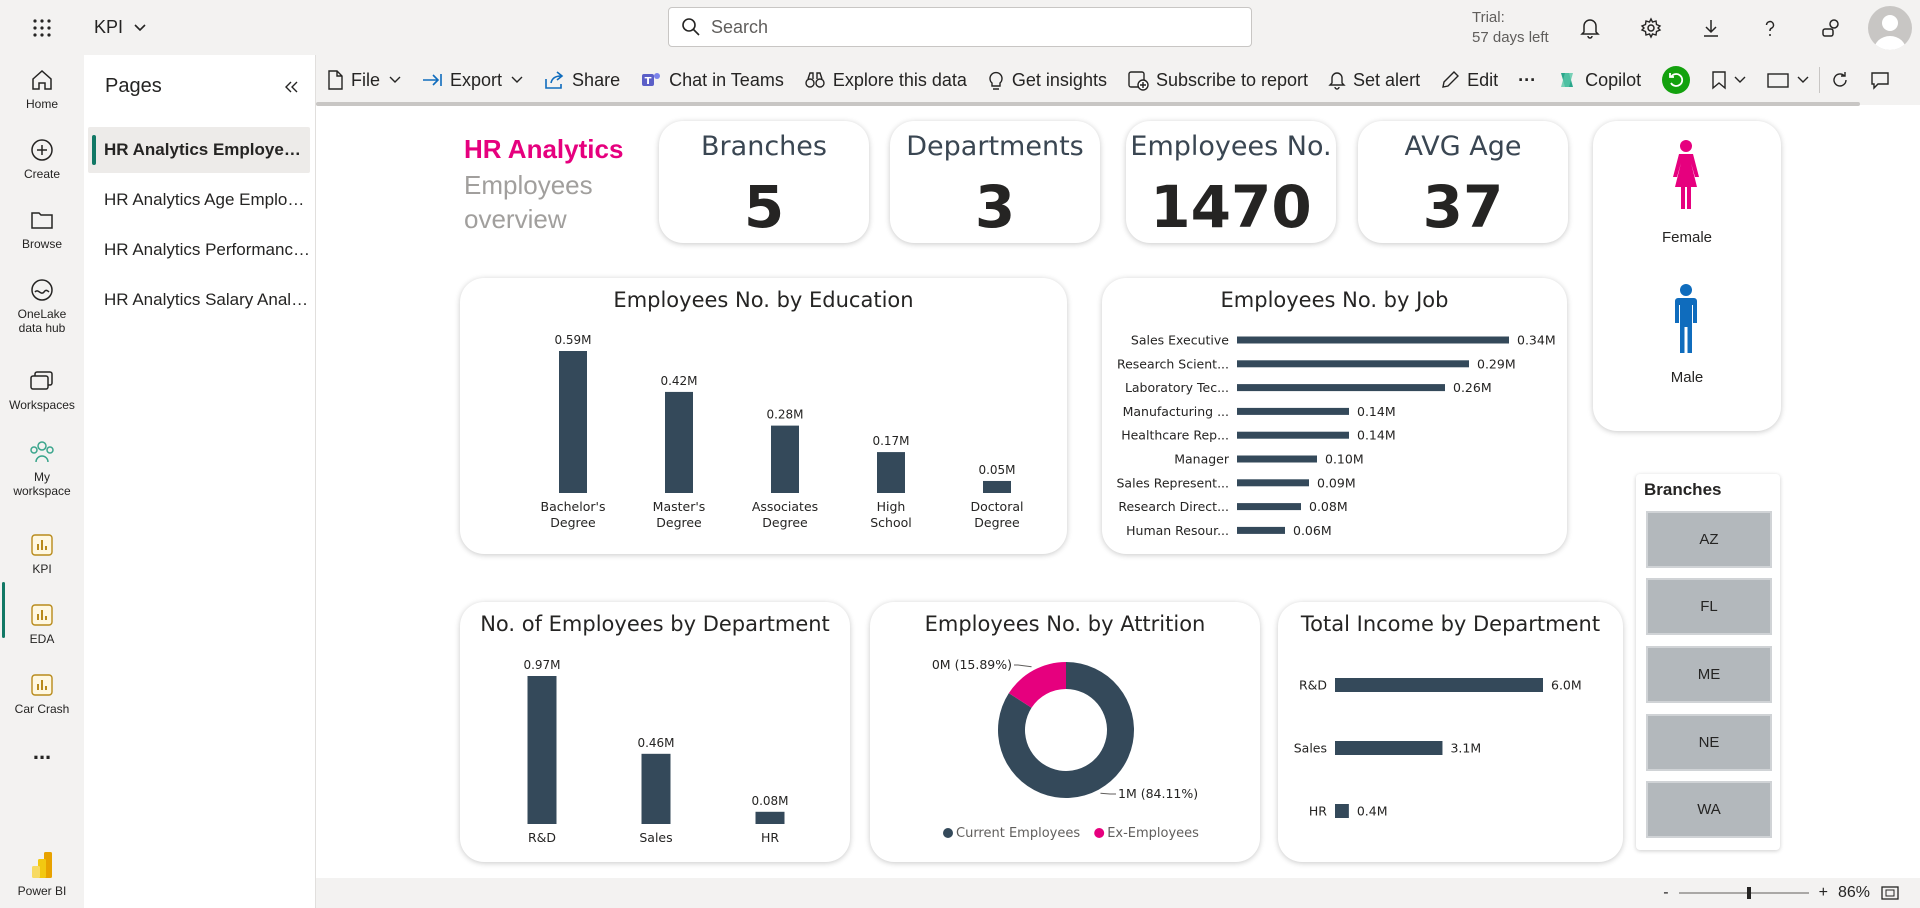 The width and height of the screenshot is (1920, 908). Describe the element at coordinates (199, 250) in the screenshot. I see `page-item-performance: HR Analytics Performance Analysis` at that location.